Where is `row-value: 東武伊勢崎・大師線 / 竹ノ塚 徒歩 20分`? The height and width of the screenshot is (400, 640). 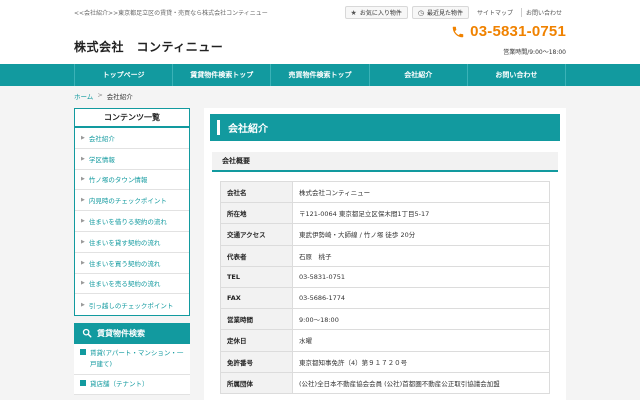 row-value: 東武伊勢崎・大師線 / 竹ノ塚 徒歩 20分 is located at coordinates (421, 234).